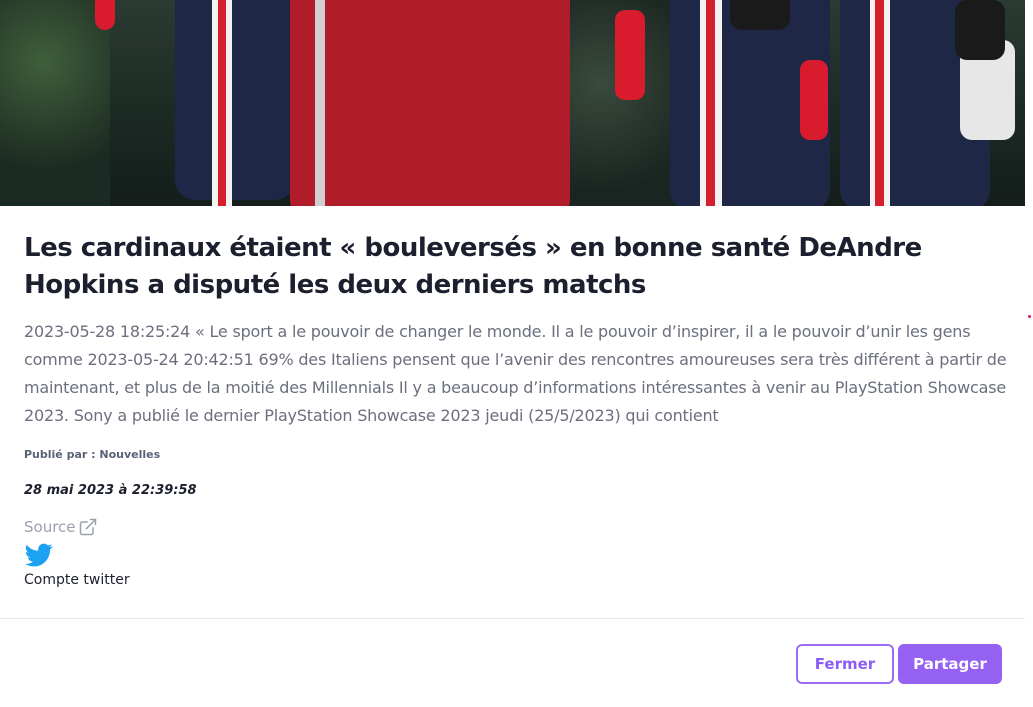 The height and width of the screenshot is (707, 1033). I want to click on published-by: Publié par : Nouvelles, so click(92, 454).